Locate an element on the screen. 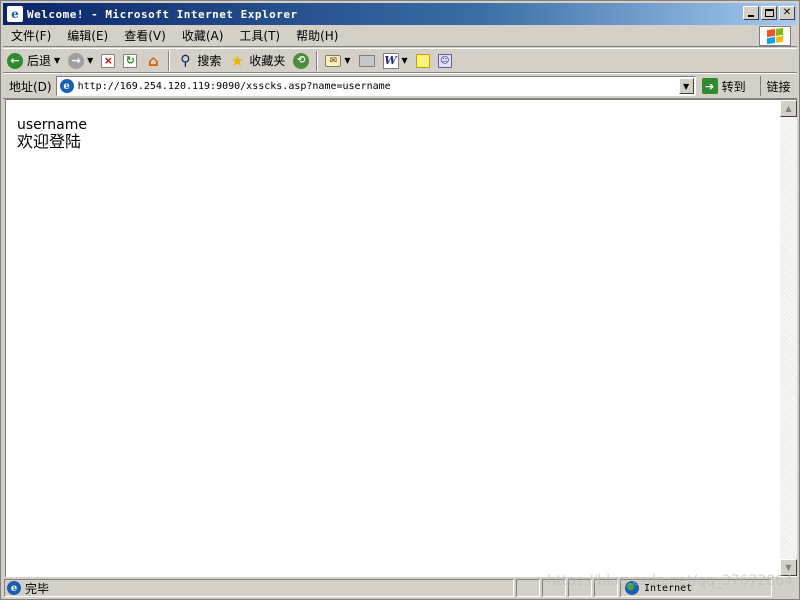 The width and height of the screenshot is (800, 600). status-cell is located at coordinates (528, 588).